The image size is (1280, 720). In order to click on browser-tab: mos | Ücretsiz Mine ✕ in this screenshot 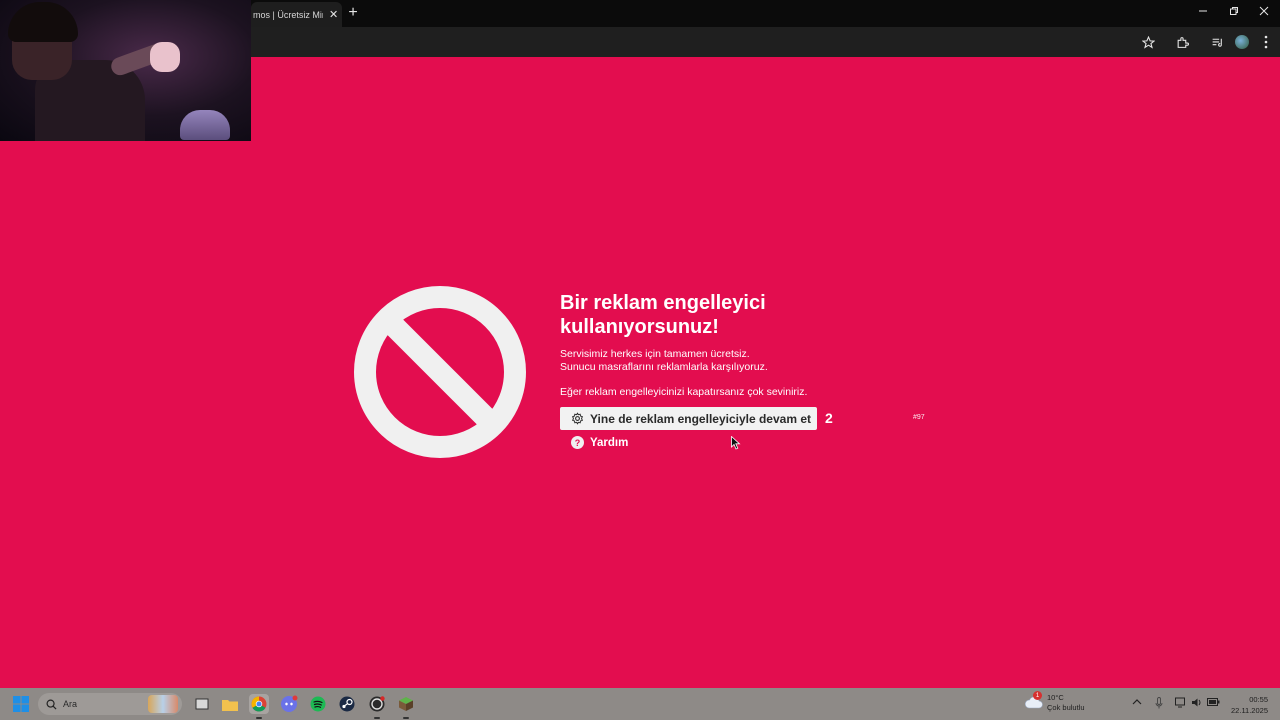, I will do `click(296, 14)`.